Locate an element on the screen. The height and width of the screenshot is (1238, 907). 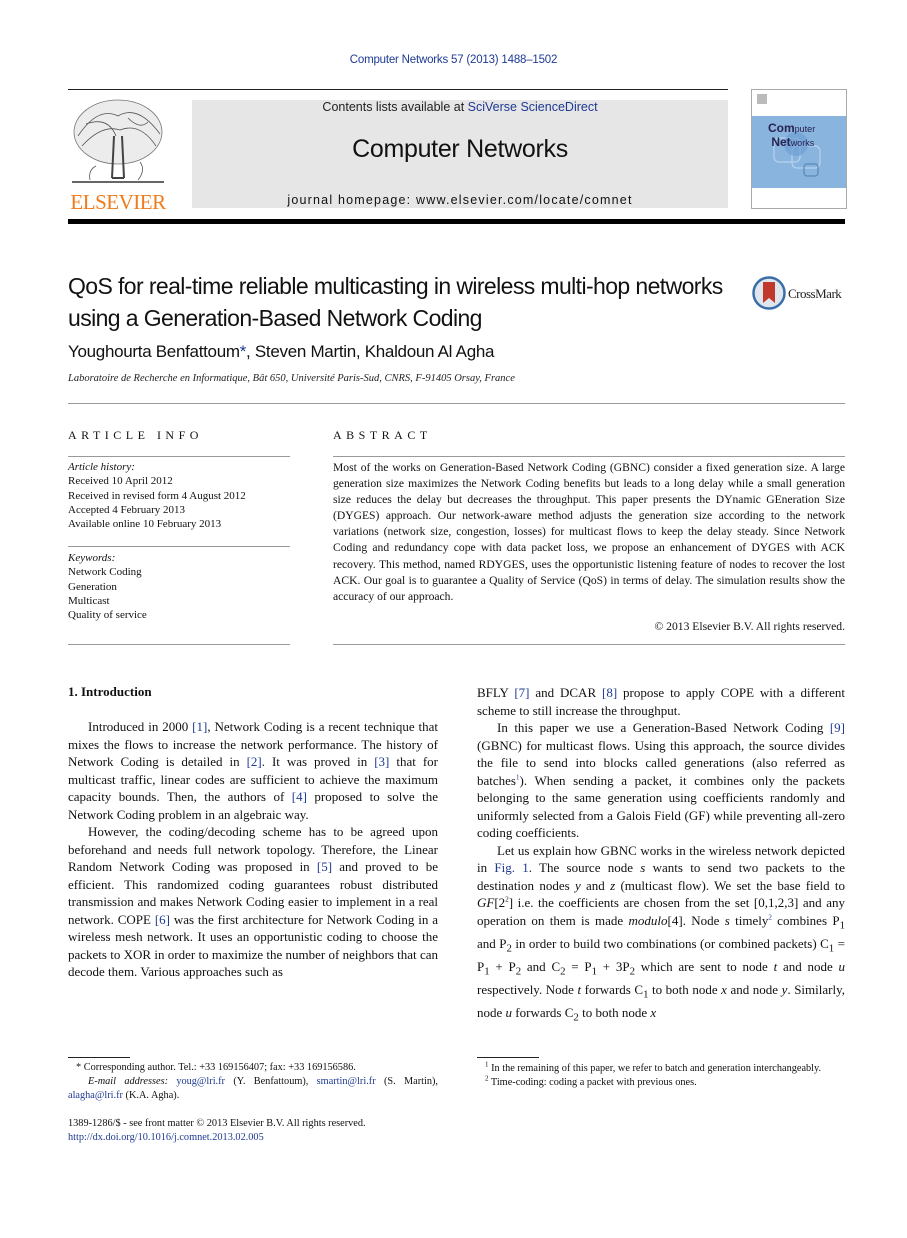
crossmark-label: CrossMark is located at coordinates (815, 293).